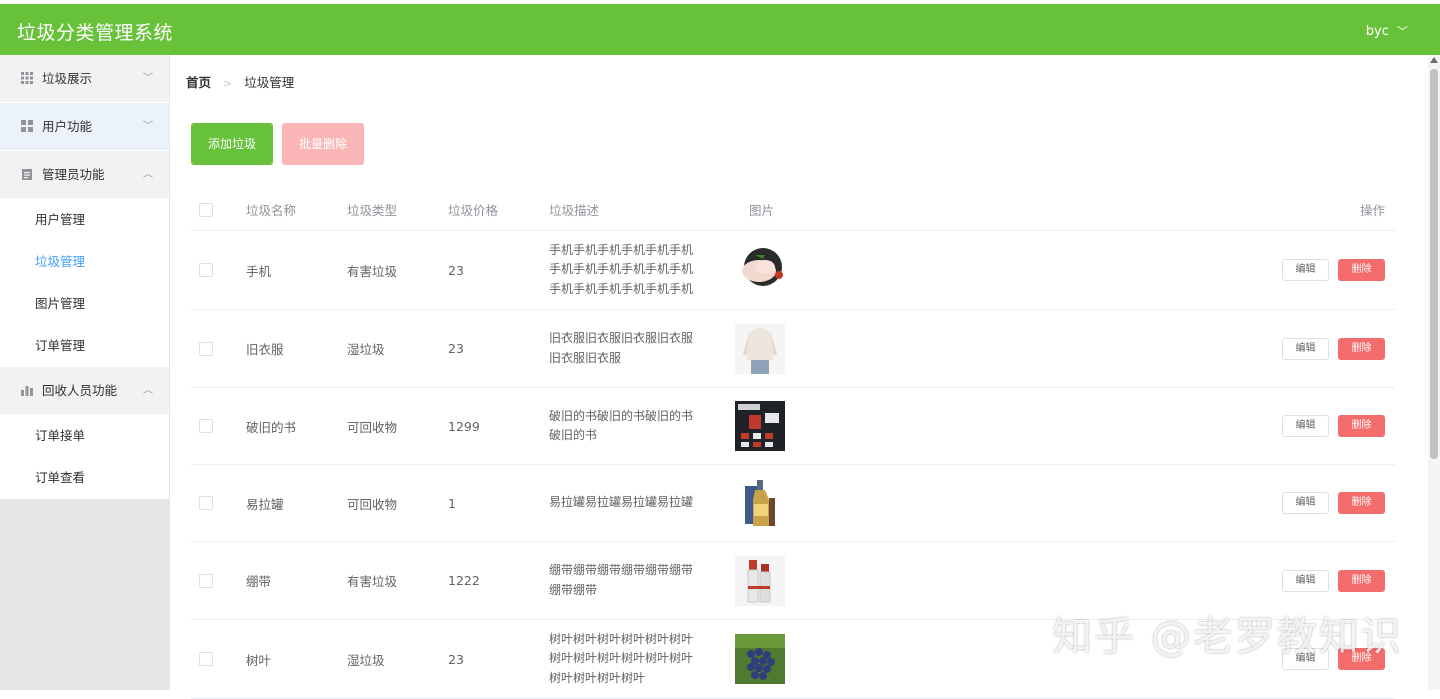 This screenshot has width=1440, height=699. Describe the element at coordinates (84, 478) in the screenshot. I see `sidebar-item-order-view: 订单查看` at that location.